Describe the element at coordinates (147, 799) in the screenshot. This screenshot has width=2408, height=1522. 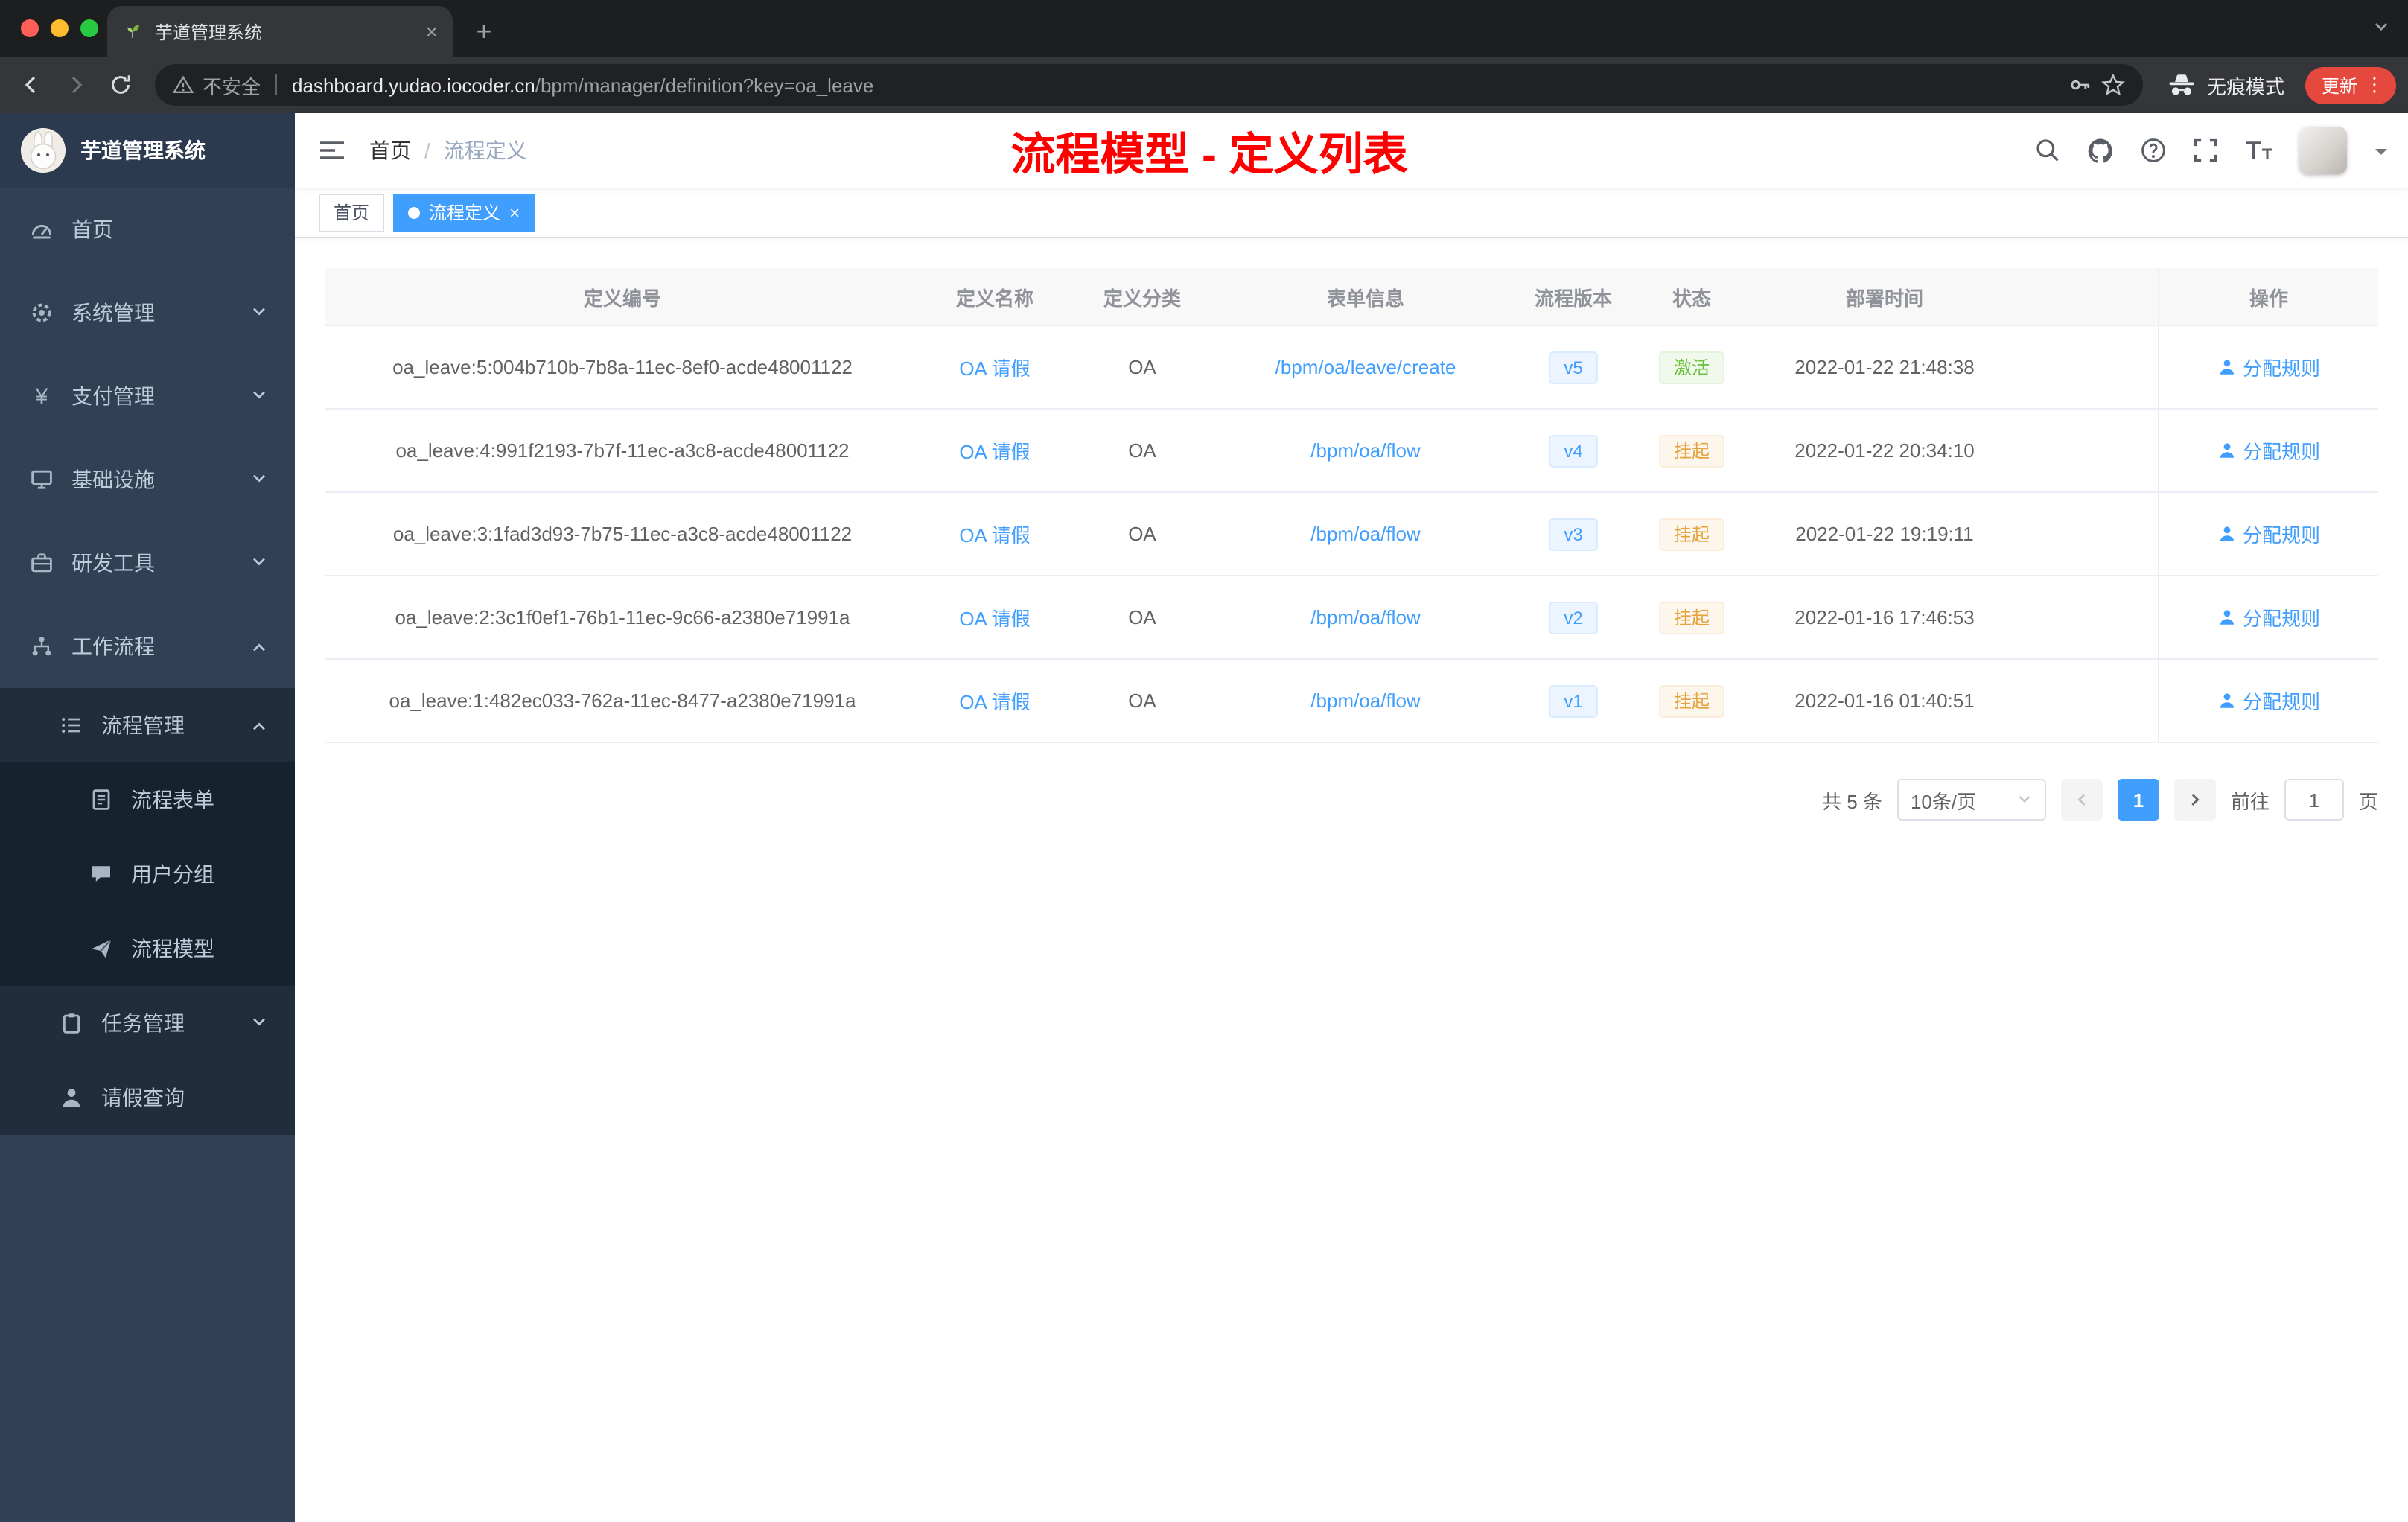
I see `sidebar-item-process-form: 流程表单` at that location.